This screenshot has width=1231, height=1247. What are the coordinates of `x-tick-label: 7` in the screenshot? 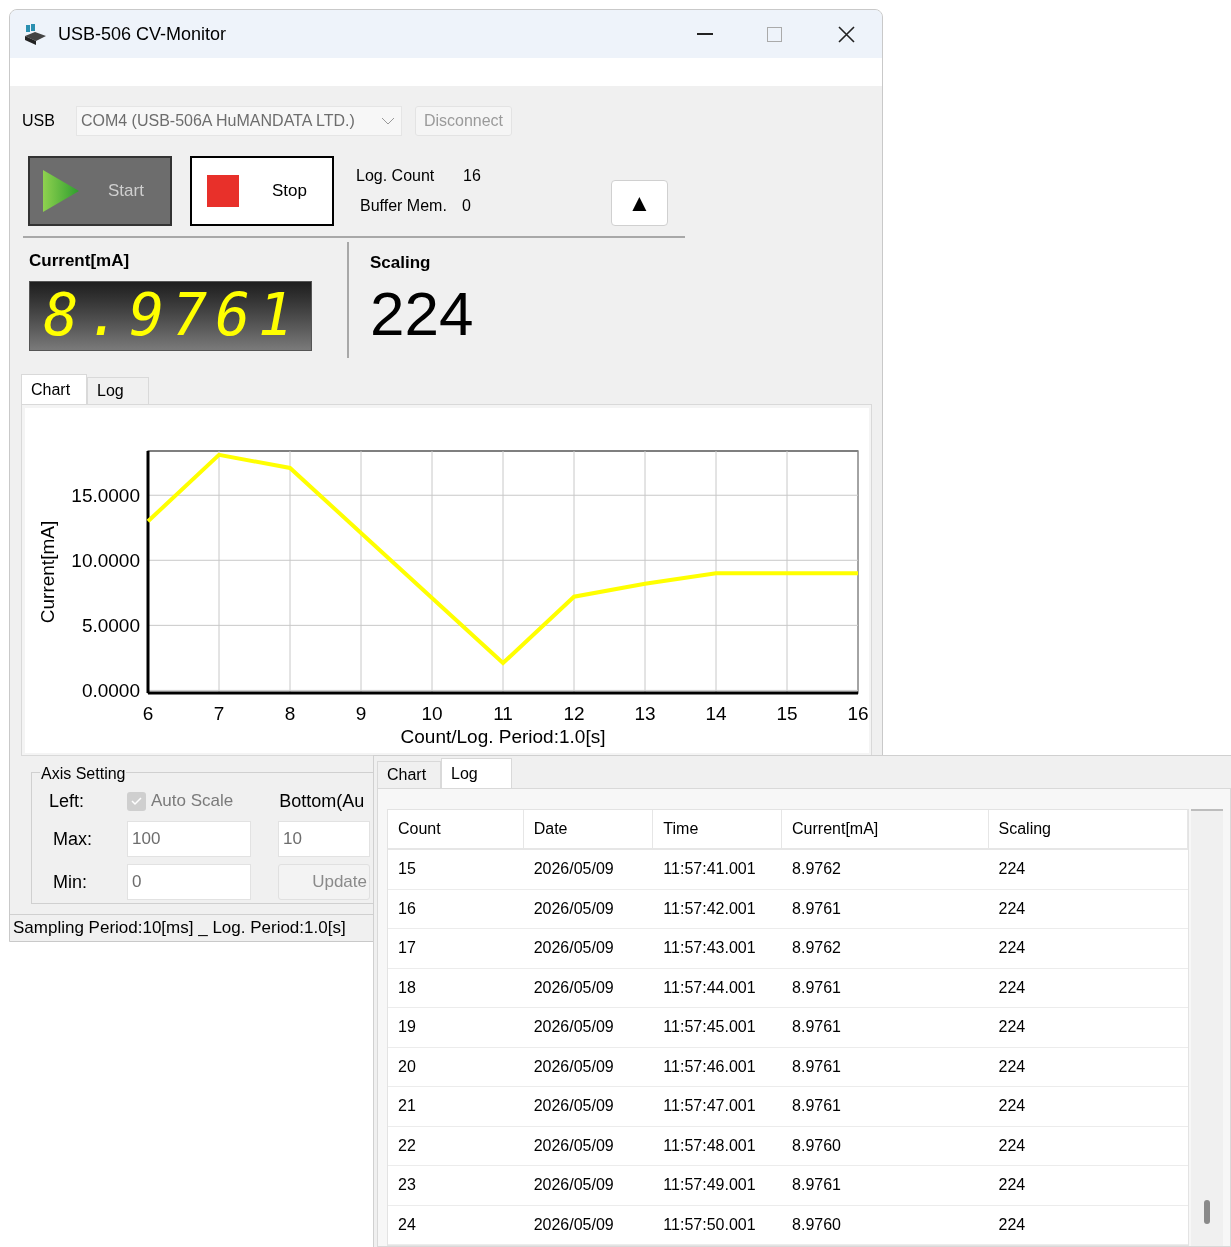 It's located at (219, 713).